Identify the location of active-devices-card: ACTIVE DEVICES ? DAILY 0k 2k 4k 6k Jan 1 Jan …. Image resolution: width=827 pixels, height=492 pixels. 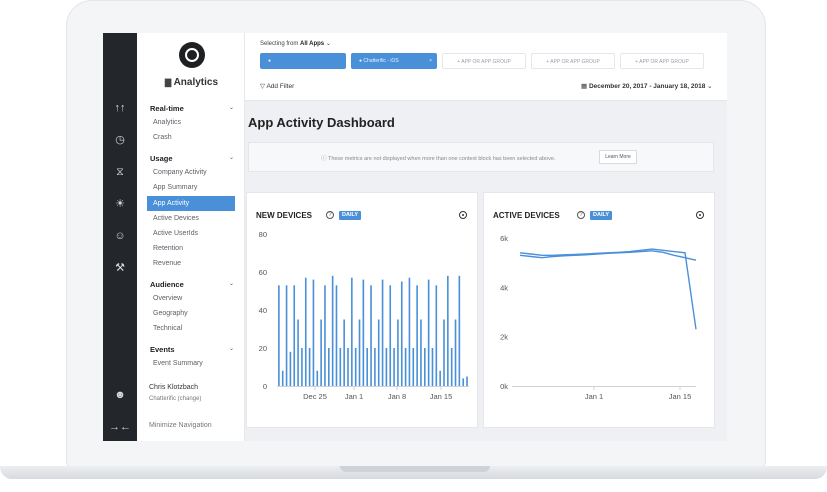
(599, 310).